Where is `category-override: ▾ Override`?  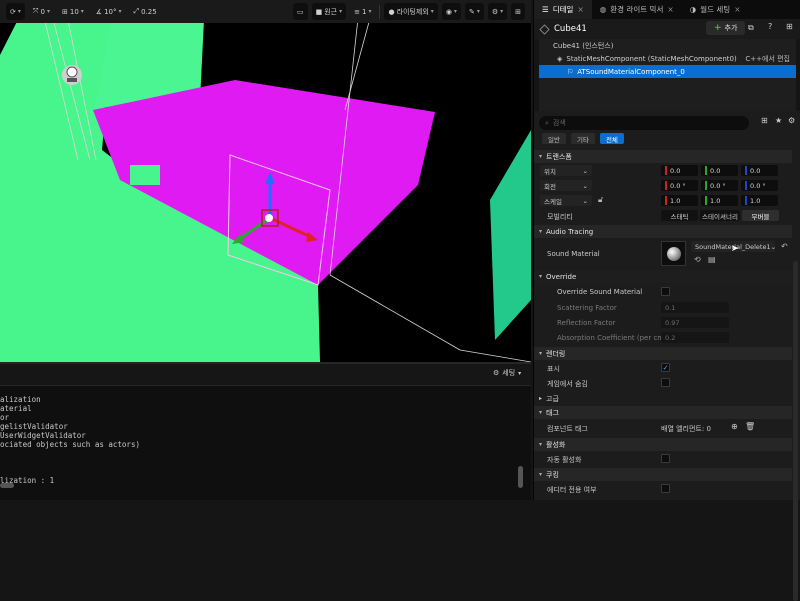
category-override: ▾ Override is located at coordinates (663, 276).